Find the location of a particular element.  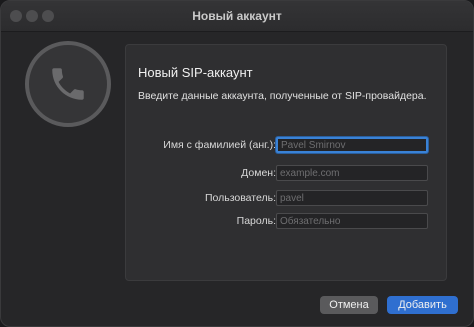

password-row: Пароль: is located at coordinates (286, 222).